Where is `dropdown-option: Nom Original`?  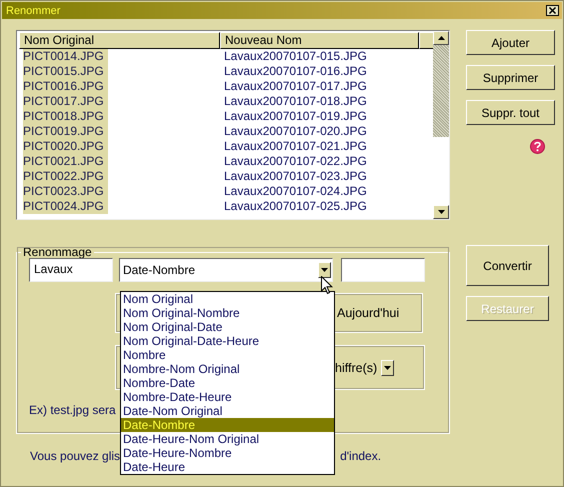 dropdown-option: Nom Original is located at coordinates (227, 299).